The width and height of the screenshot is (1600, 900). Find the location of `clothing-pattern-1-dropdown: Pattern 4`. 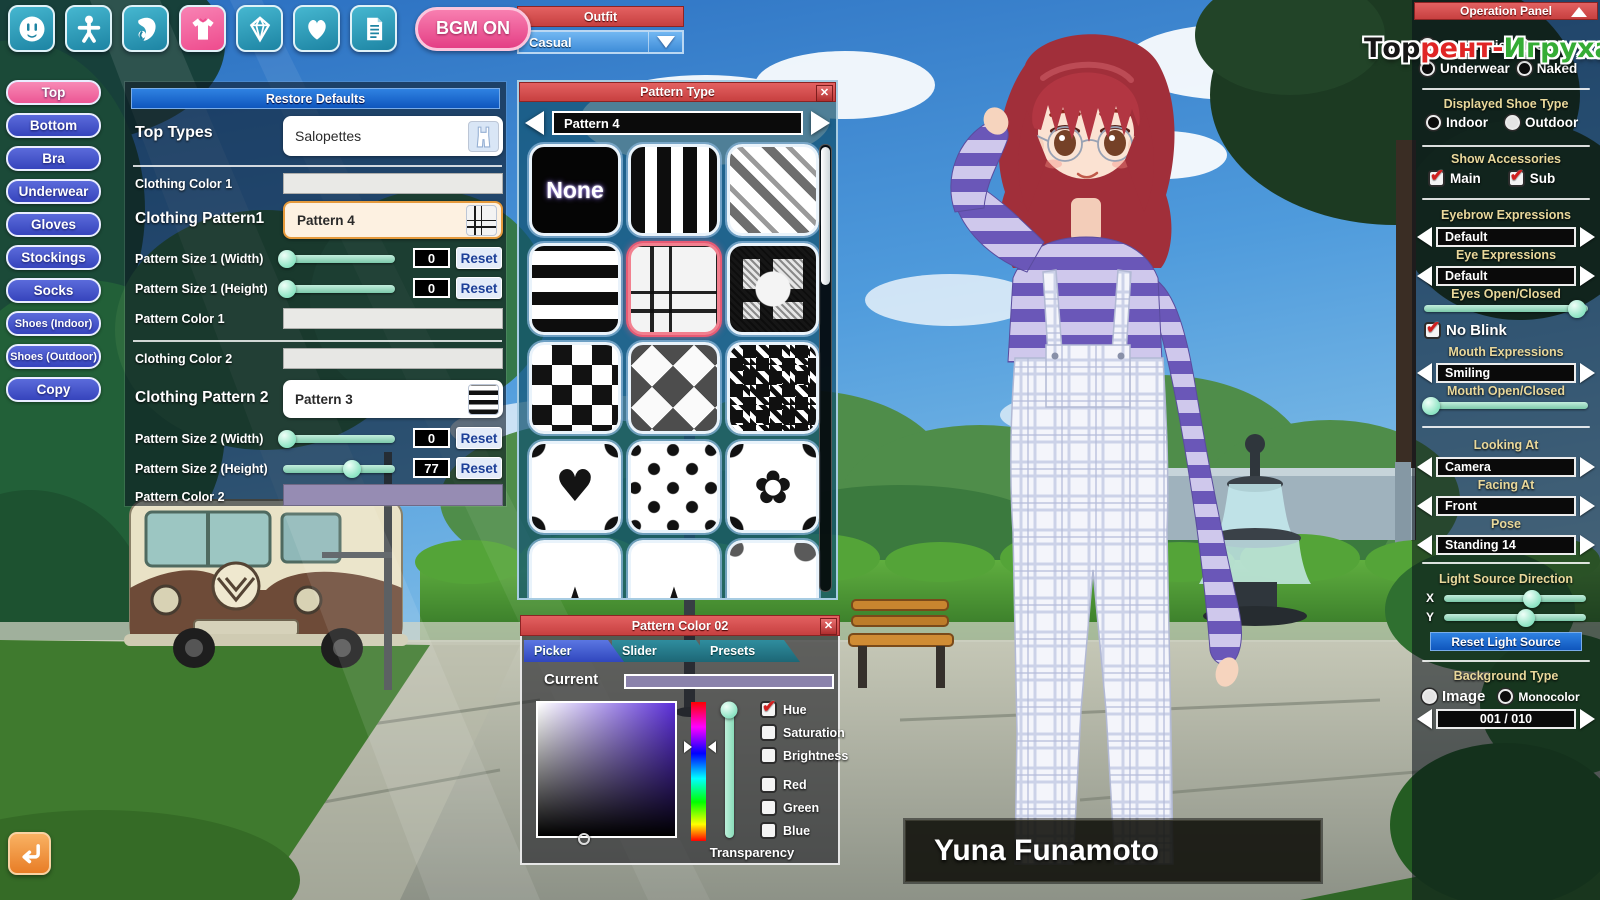

clothing-pattern-1-dropdown: Pattern 4 is located at coordinates (393, 220).